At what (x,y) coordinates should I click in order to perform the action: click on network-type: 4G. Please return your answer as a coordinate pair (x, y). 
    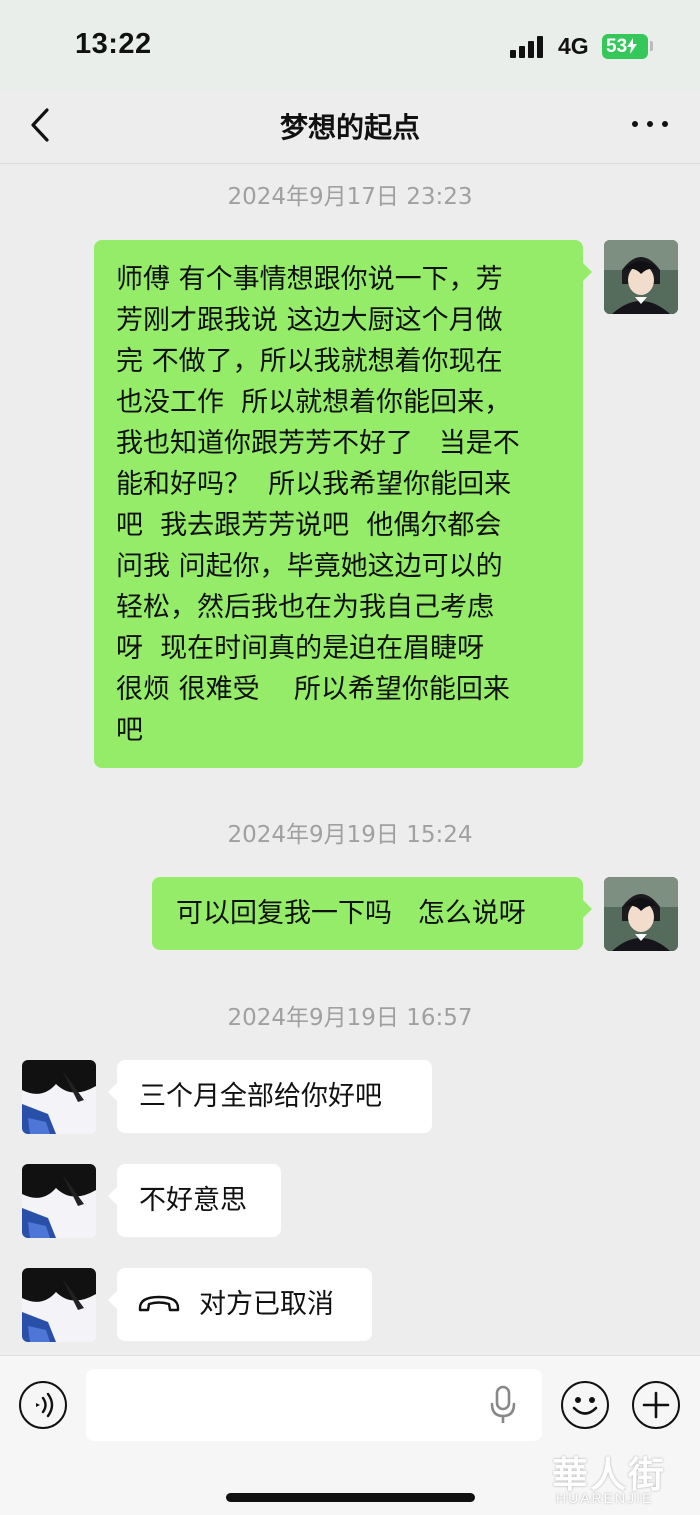
    Looking at the image, I should click on (573, 46).